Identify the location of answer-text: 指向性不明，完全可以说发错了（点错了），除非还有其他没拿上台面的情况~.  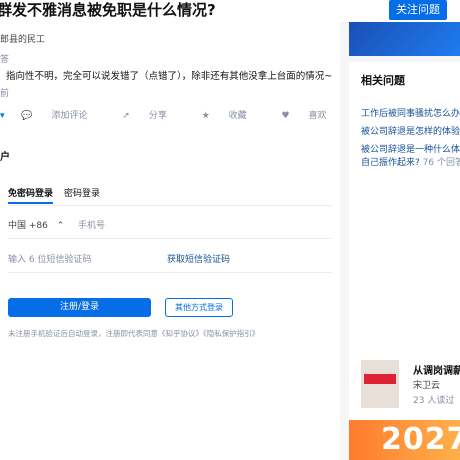
(169, 76).